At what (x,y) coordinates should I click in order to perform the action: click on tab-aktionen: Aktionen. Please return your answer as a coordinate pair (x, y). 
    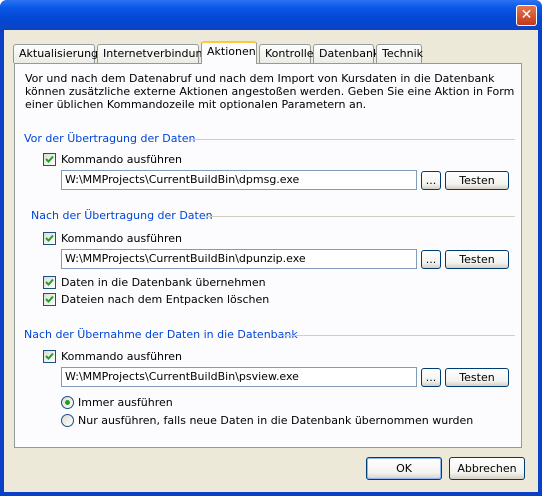
    Looking at the image, I should click on (229, 52).